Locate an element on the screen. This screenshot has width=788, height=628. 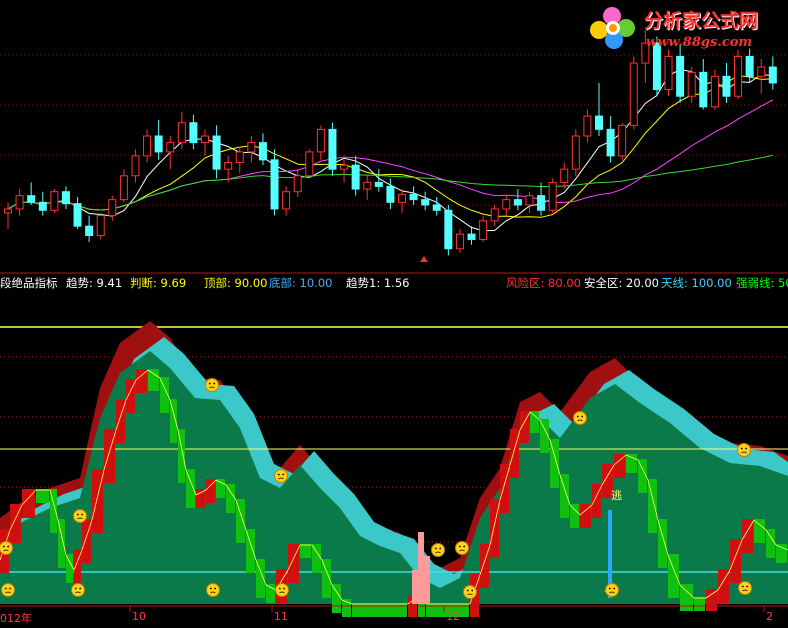
indicator-item: 判断: 9.69 is located at coordinates (158, 283).